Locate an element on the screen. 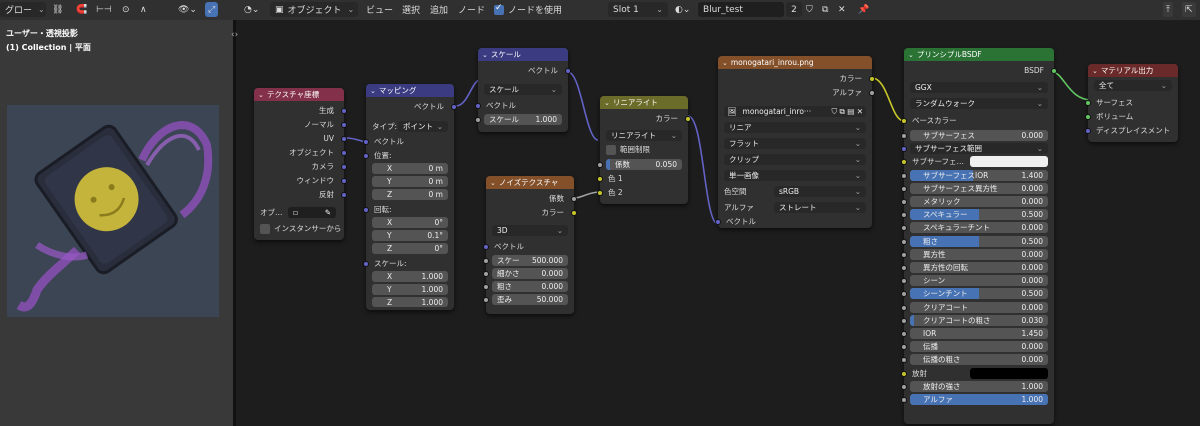 This screenshot has width=1200, height=426. bsdf-field-19: 放射の強さ 1.000 is located at coordinates (979, 386).